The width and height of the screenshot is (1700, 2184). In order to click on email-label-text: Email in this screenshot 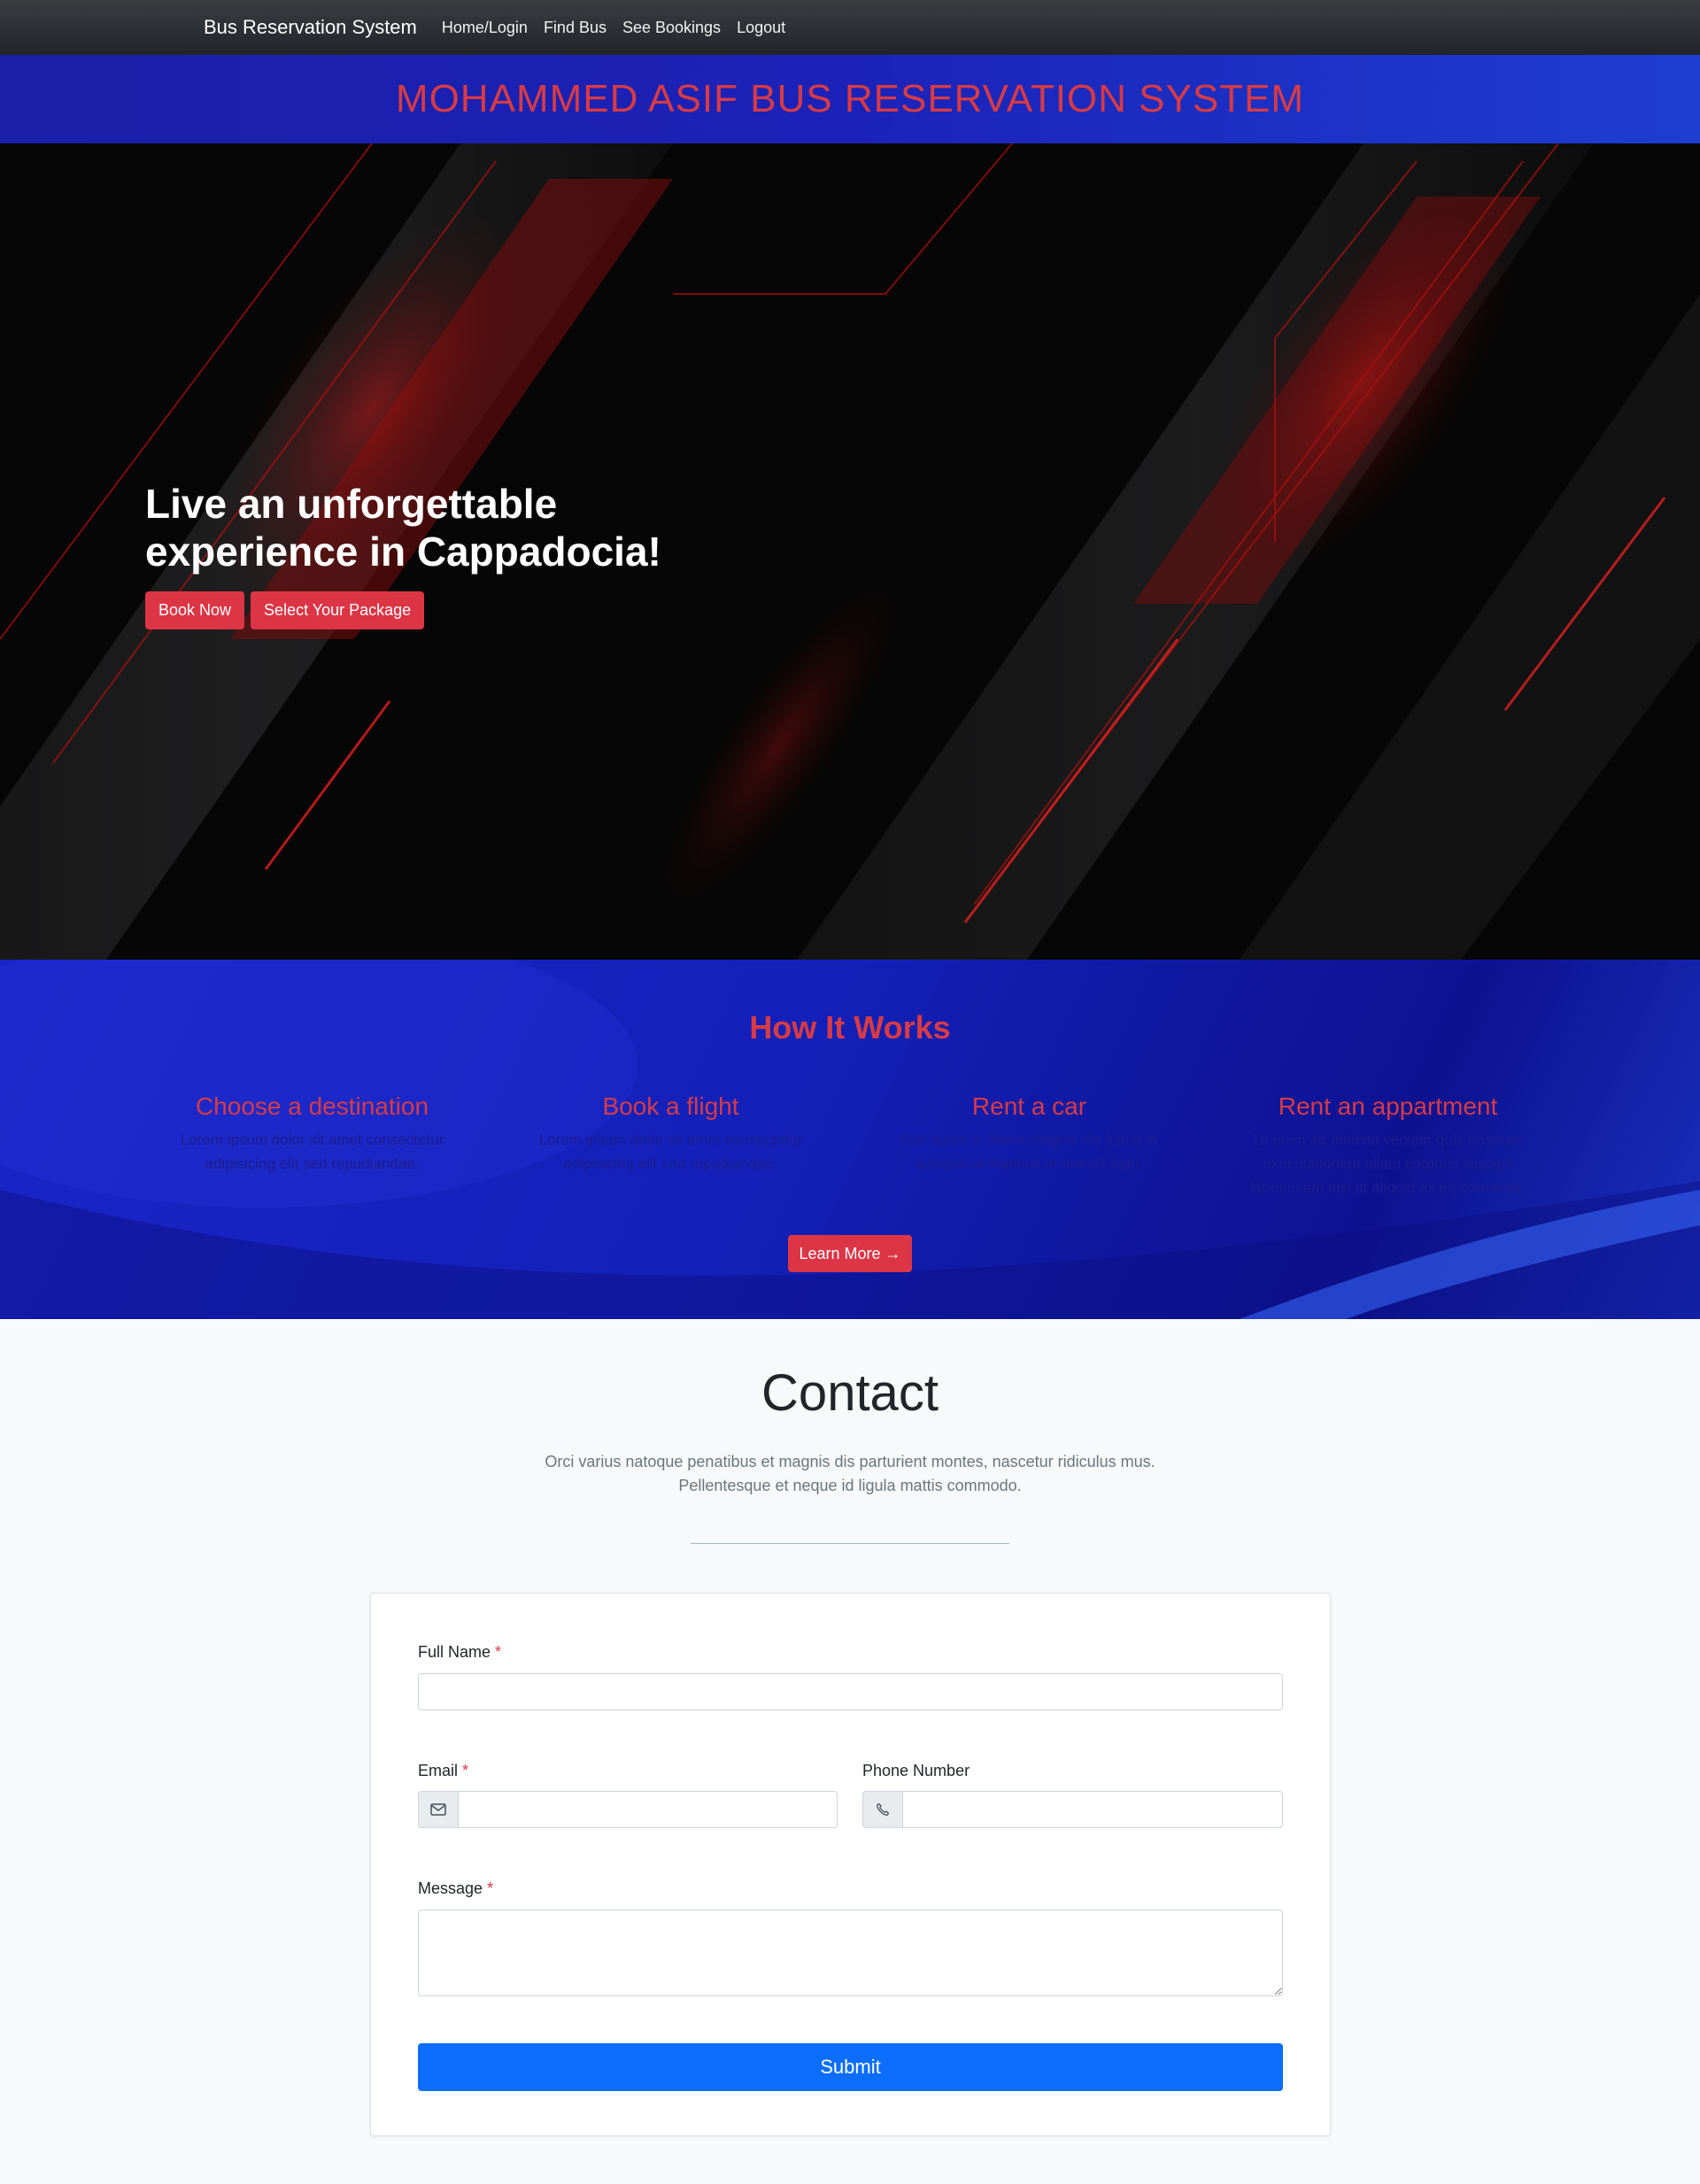, I will do `click(438, 1770)`.